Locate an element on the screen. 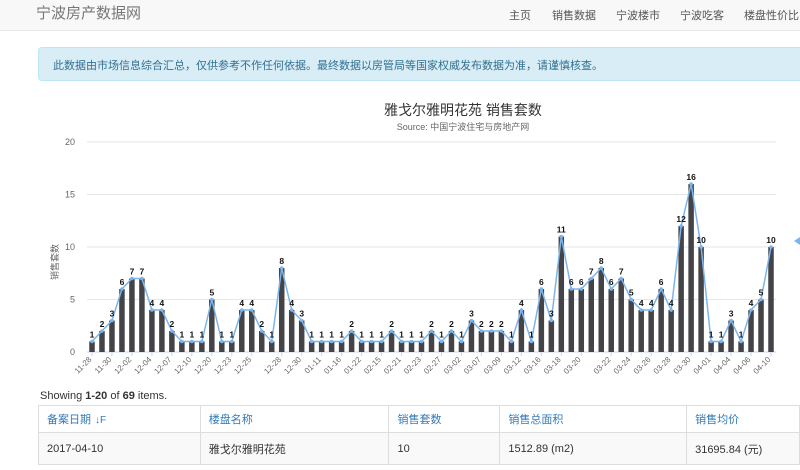  table-header-row: 备案日期 ↓F 楼盘名称 销售套数 销售总面积 销售均价 is located at coordinates (419, 419).